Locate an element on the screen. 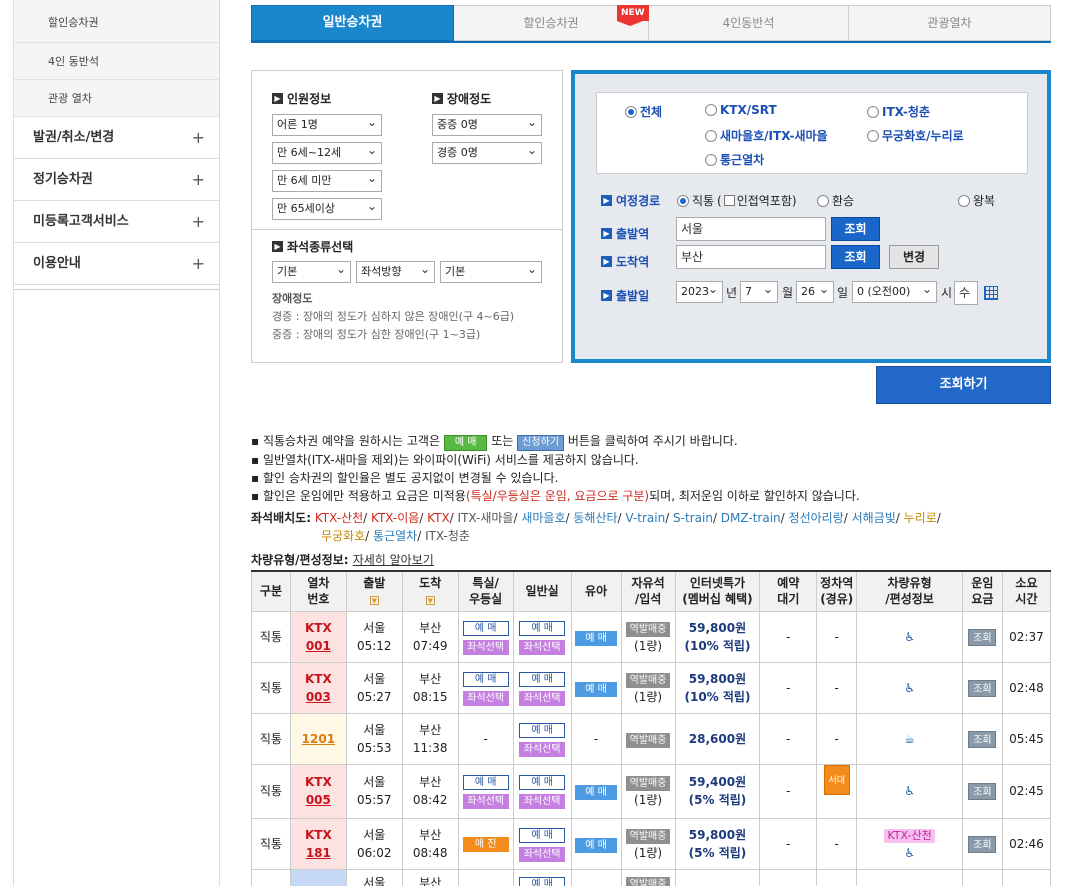  radio-round: 왕복 is located at coordinates (976, 200).